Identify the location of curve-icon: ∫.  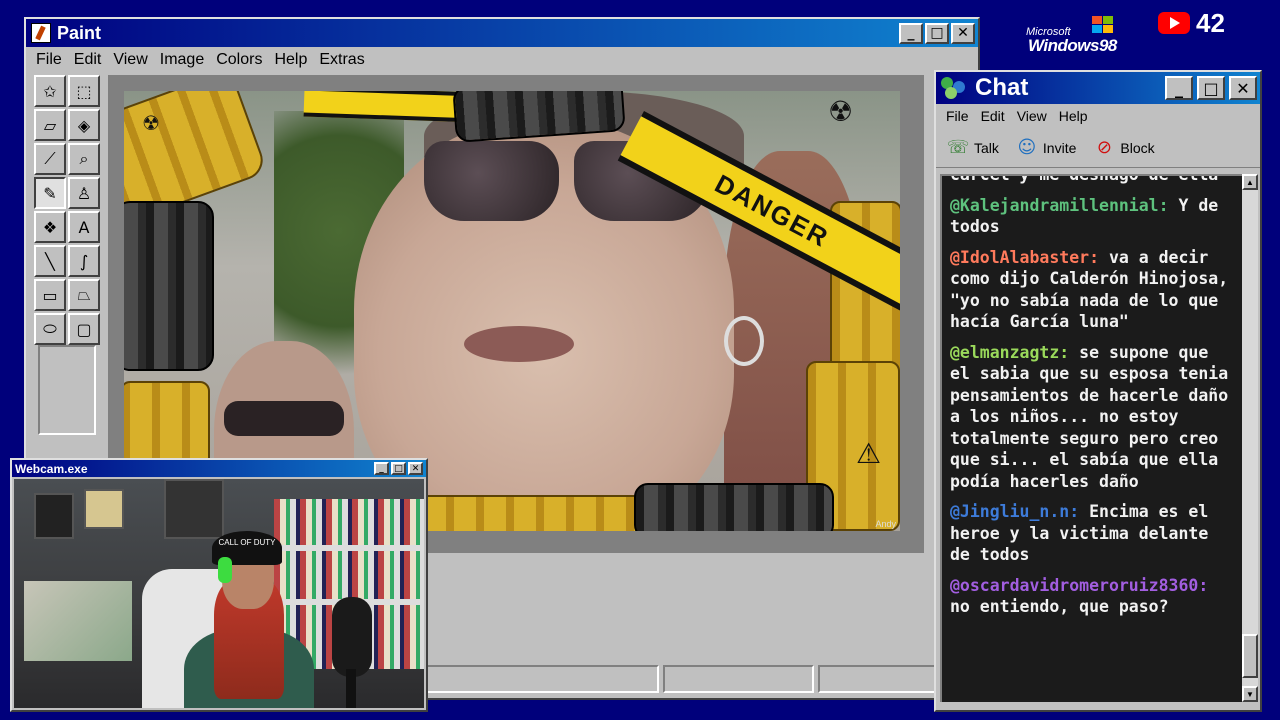
(84, 261).